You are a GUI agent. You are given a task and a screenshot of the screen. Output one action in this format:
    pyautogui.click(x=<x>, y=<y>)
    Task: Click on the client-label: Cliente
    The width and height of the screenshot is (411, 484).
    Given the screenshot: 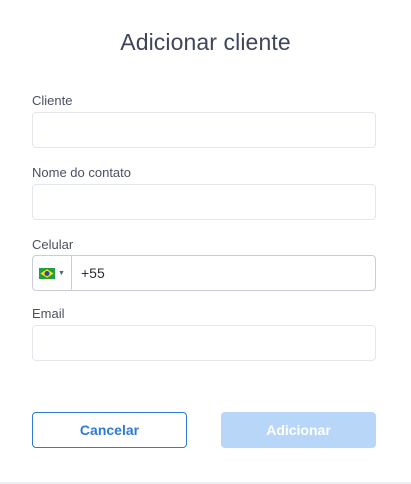 What is the action you would take?
    pyautogui.click(x=52, y=100)
    